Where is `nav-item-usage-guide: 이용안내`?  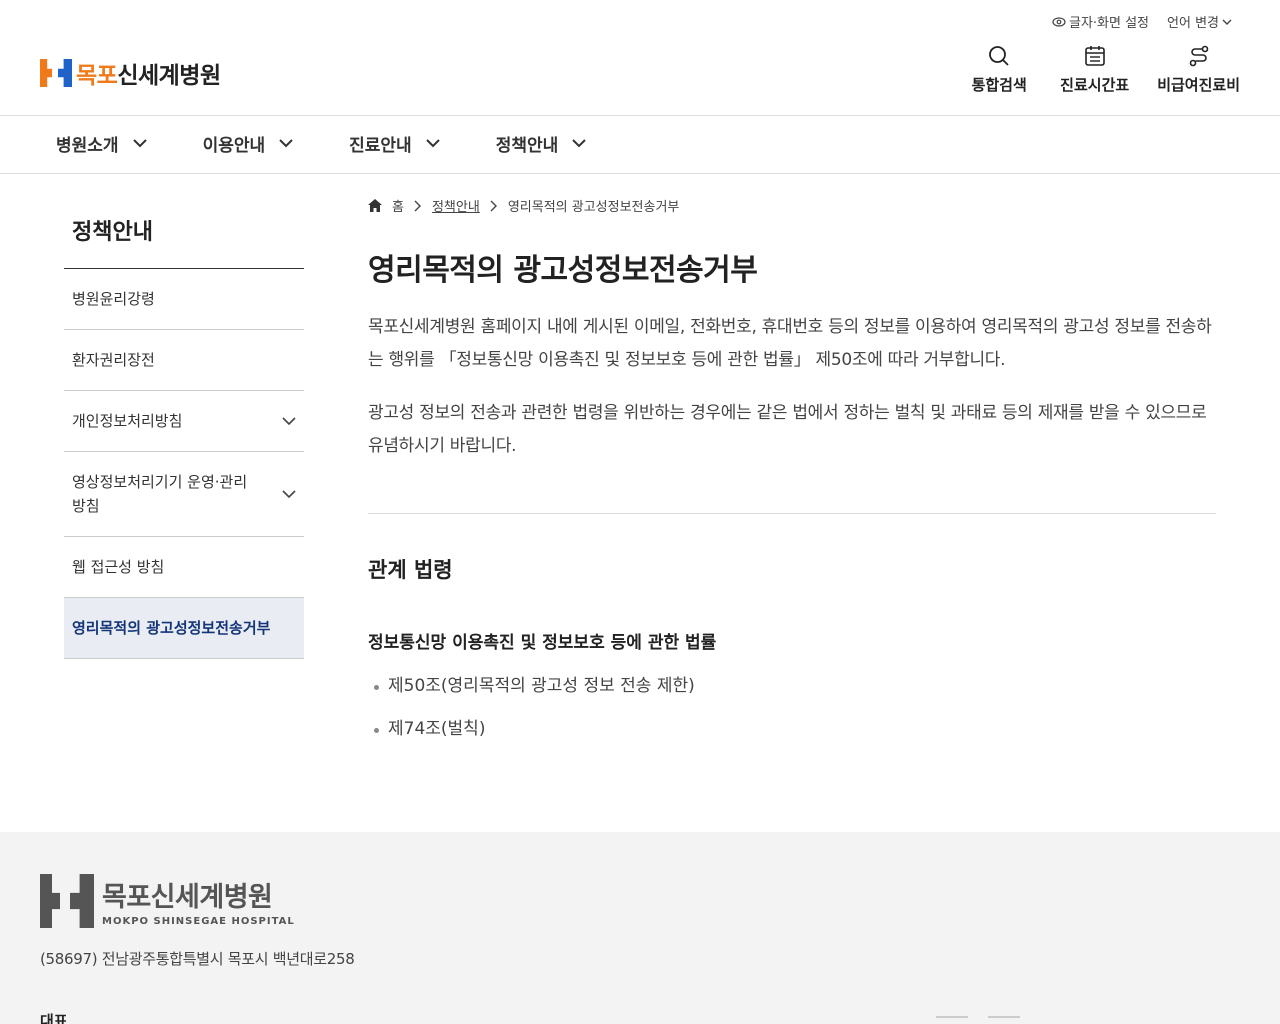
nav-item-usage-guide: 이용안내 is located at coordinates (257, 143).